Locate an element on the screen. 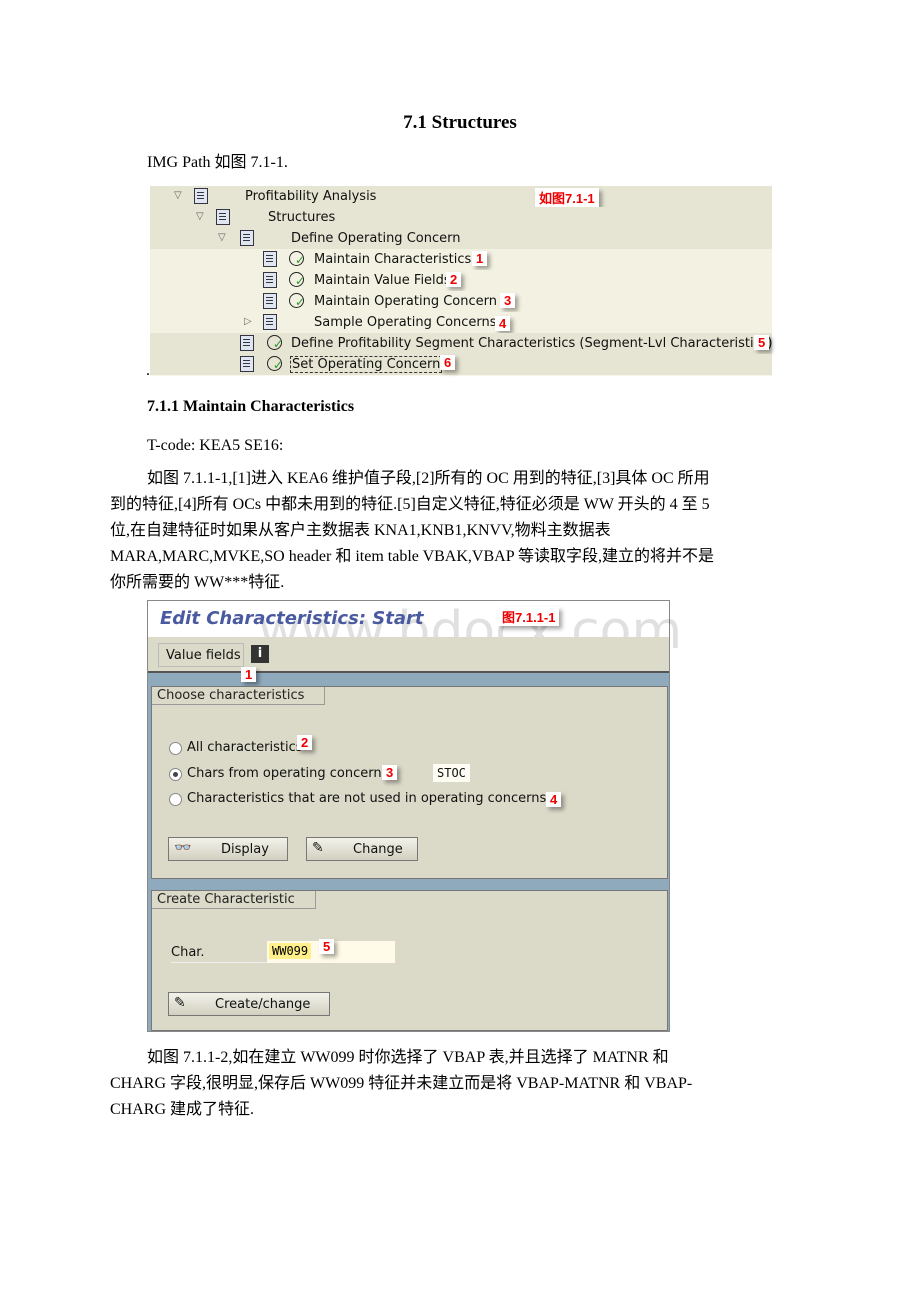 The height and width of the screenshot is (1302, 920). radio-all-characteristics is located at coordinates (175, 748).